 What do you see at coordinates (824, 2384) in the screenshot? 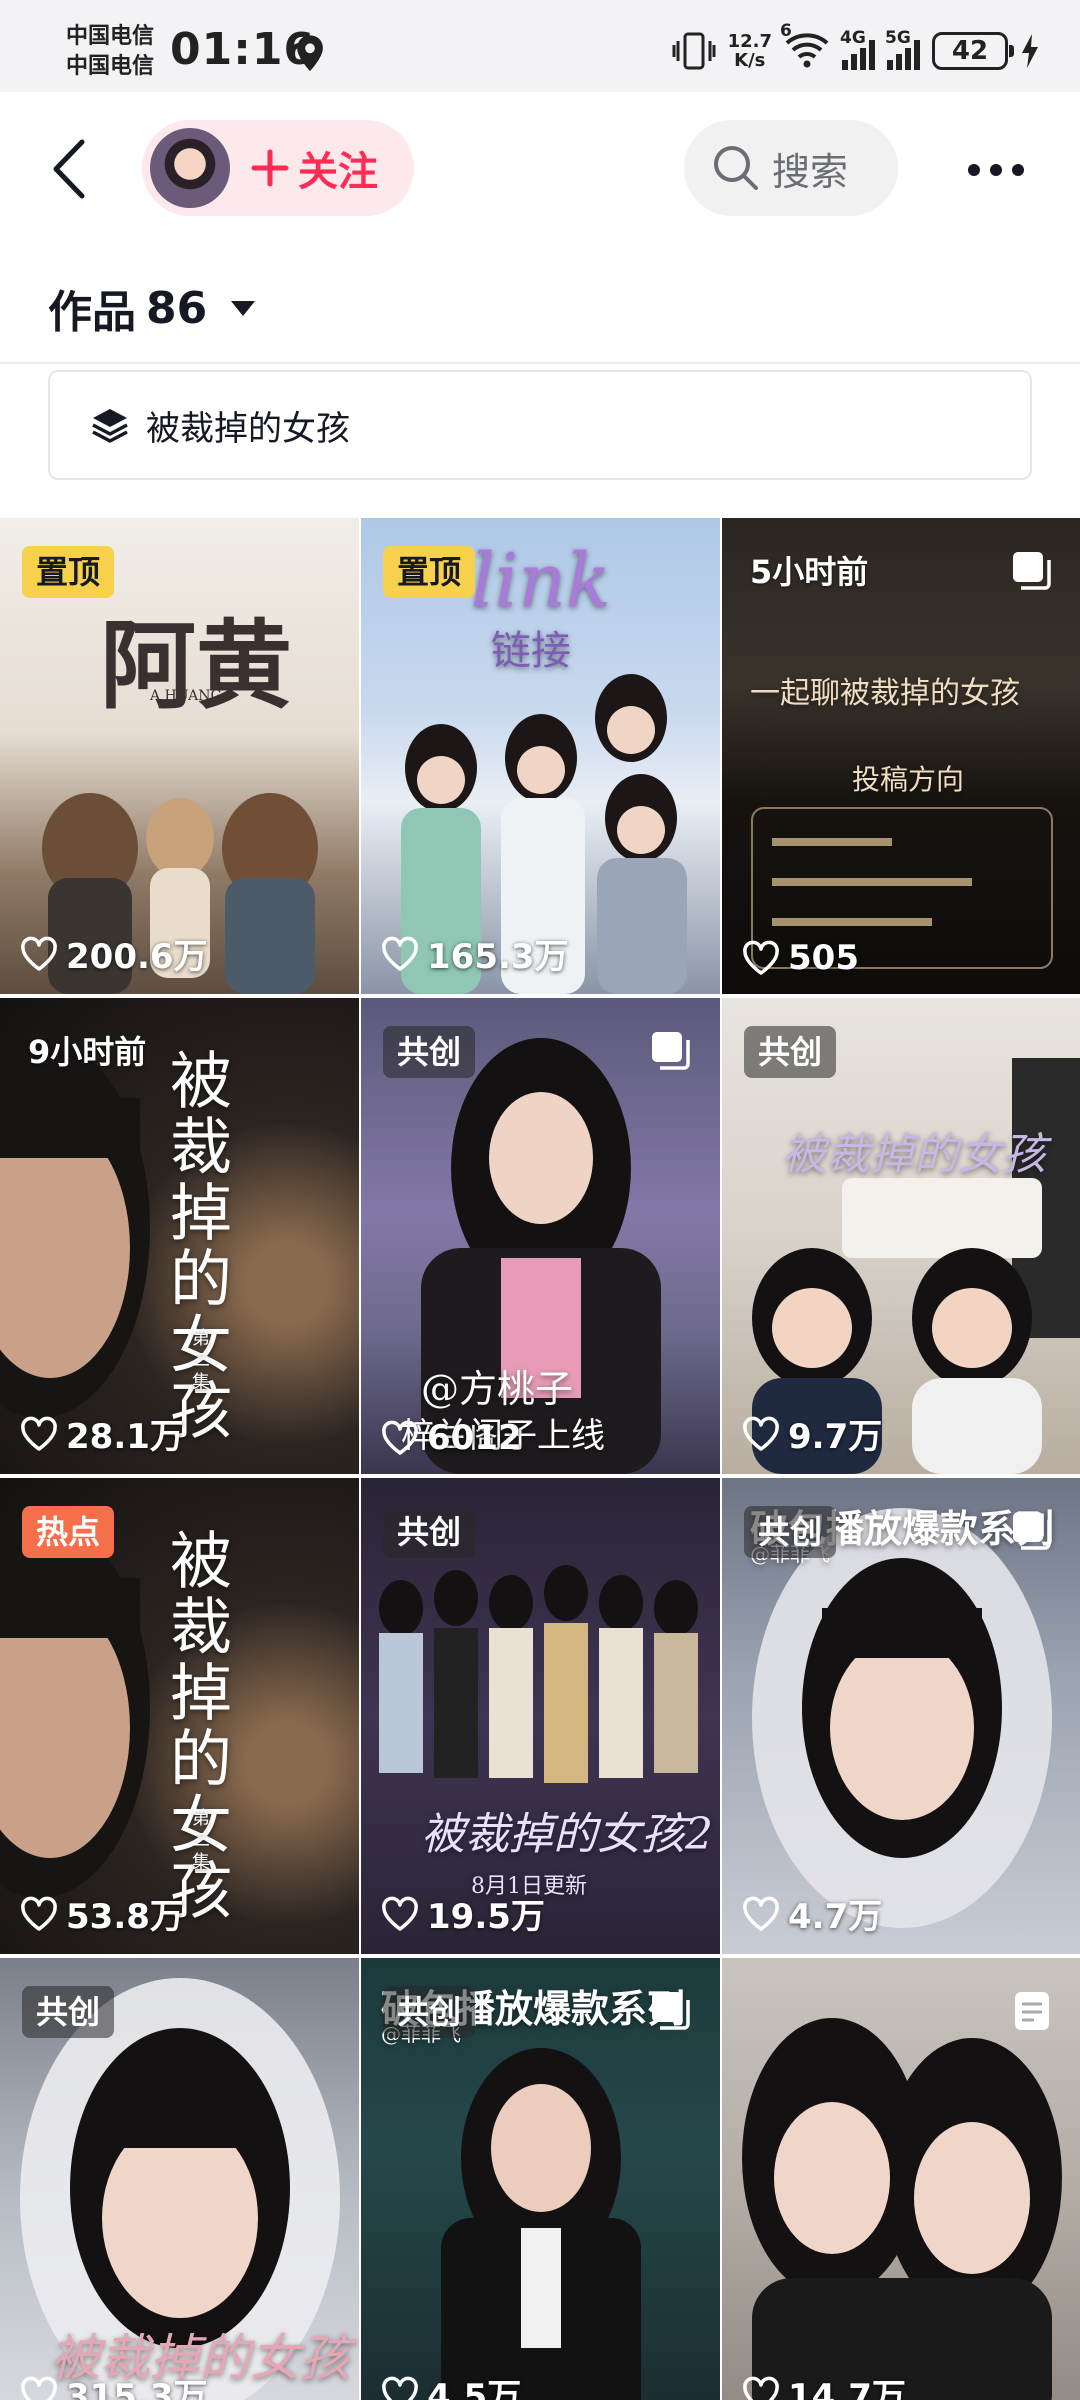
I see `like-count: 14.7万` at bounding box center [824, 2384].